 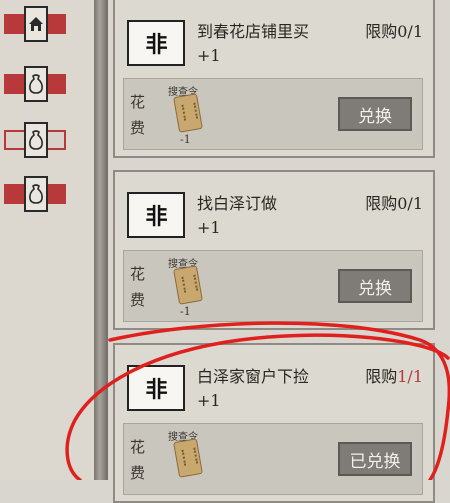 What do you see at coordinates (253, 376) in the screenshot?
I see `item-title: 白泽家窗户下捡` at bounding box center [253, 376].